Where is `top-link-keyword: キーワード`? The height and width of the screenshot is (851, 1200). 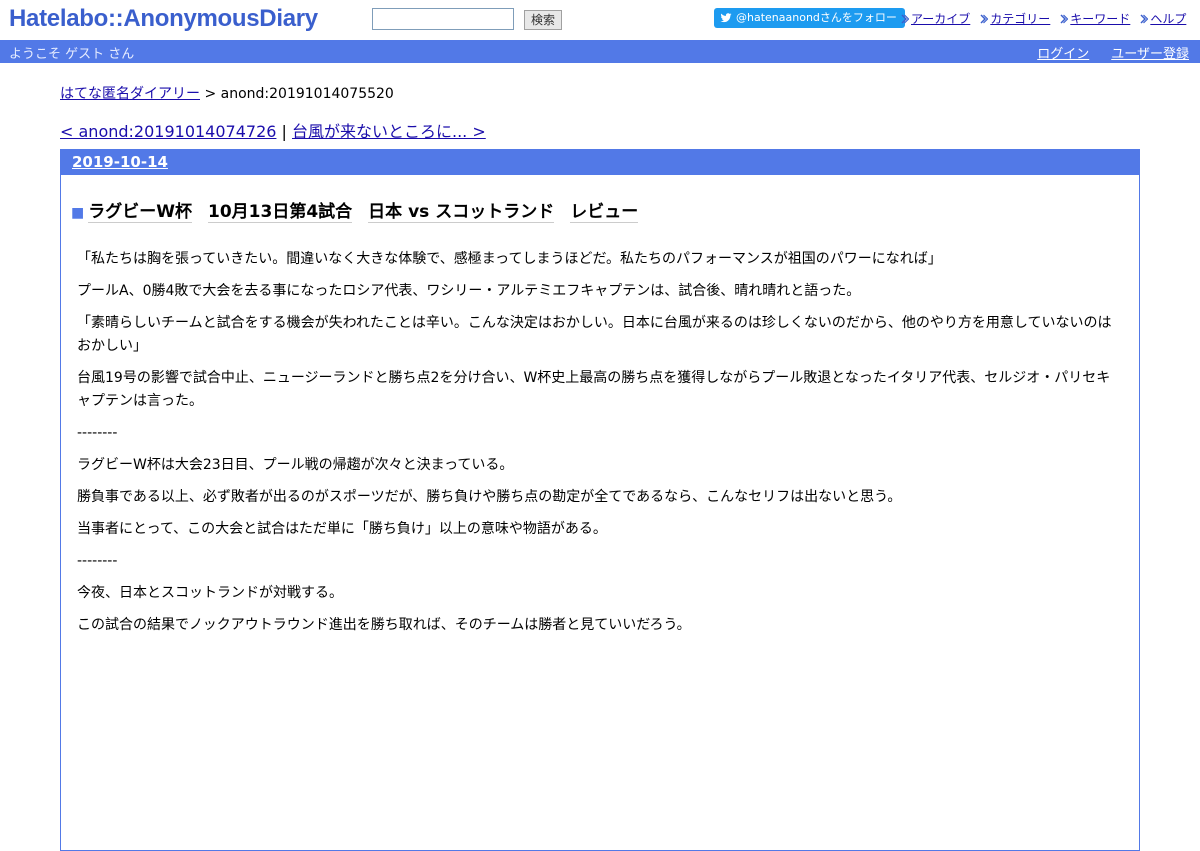
top-link-keyword: キーワード is located at coordinates (1095, 18).